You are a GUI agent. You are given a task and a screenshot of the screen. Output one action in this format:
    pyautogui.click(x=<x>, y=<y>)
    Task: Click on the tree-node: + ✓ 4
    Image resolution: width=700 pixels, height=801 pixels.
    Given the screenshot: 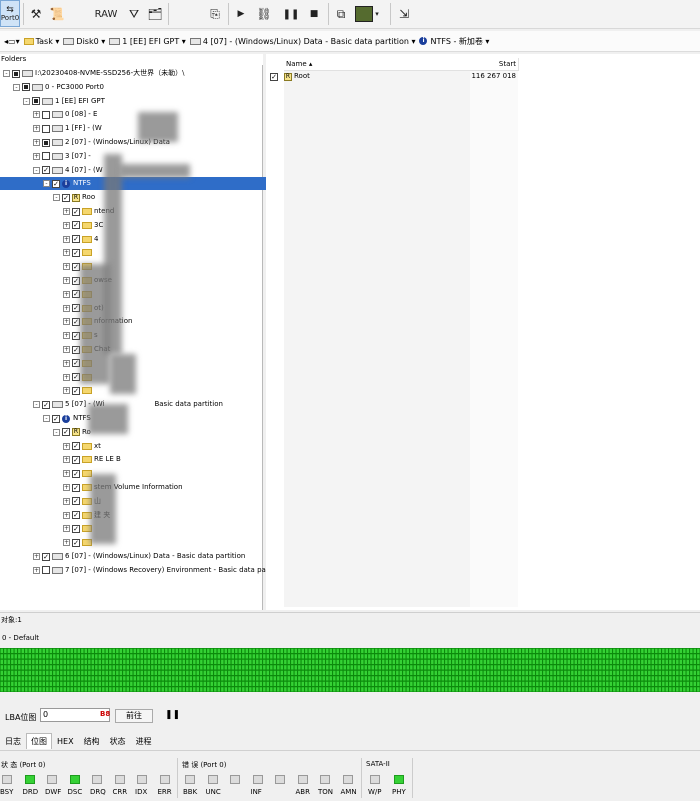 What is the action you would take?
    pyautogui.click(x=80, y=239)
    